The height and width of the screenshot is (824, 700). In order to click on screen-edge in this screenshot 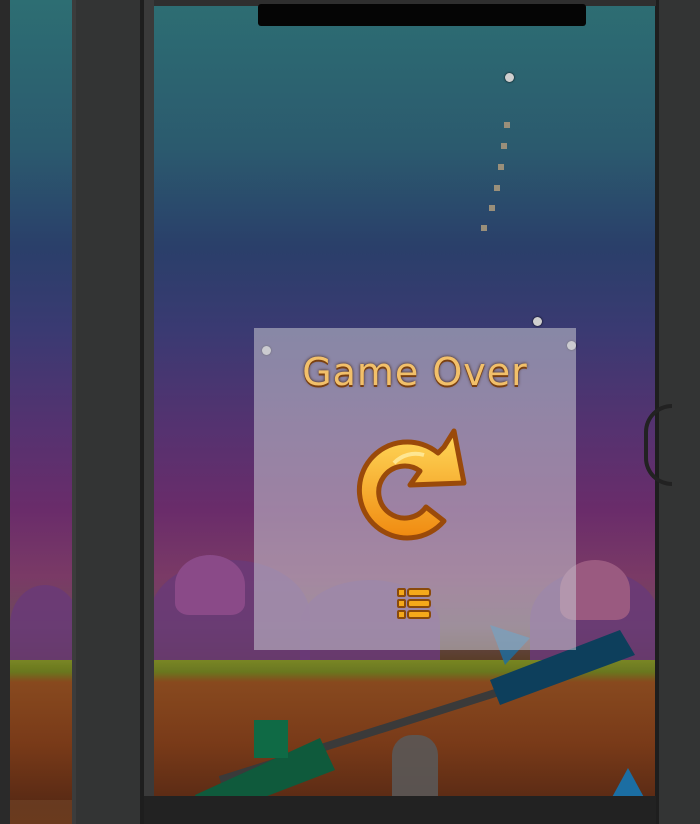, I will do `click(5, 412)`.